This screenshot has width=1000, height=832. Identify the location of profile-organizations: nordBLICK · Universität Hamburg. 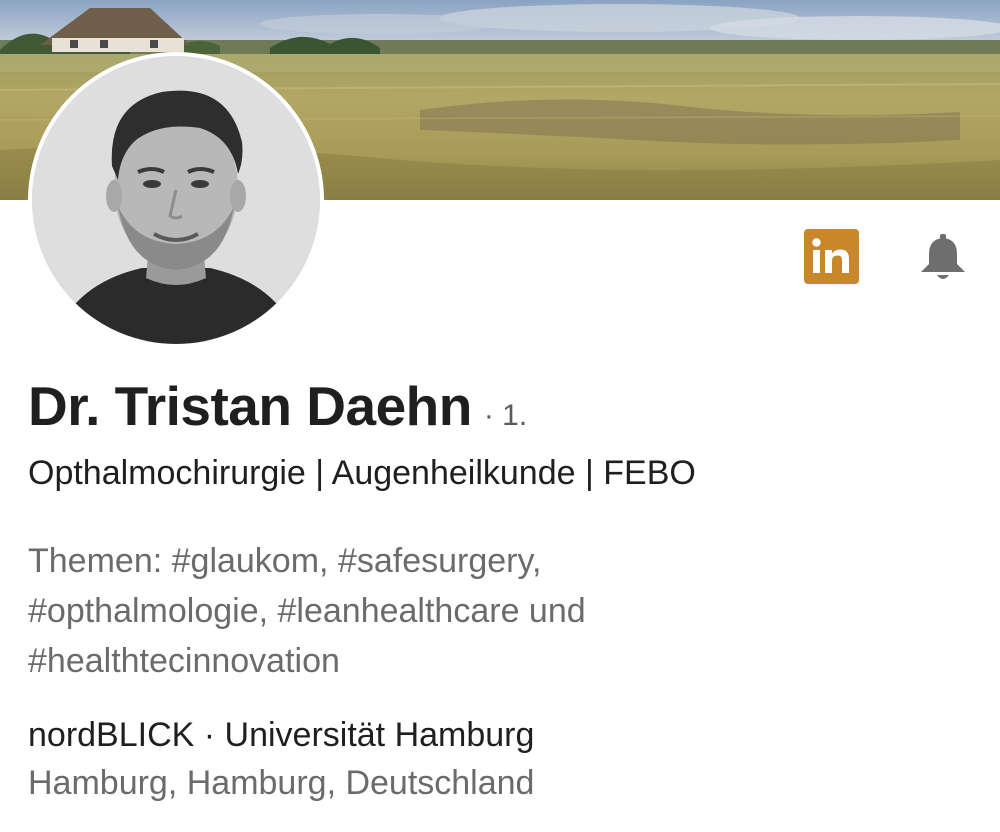
(281, 735).